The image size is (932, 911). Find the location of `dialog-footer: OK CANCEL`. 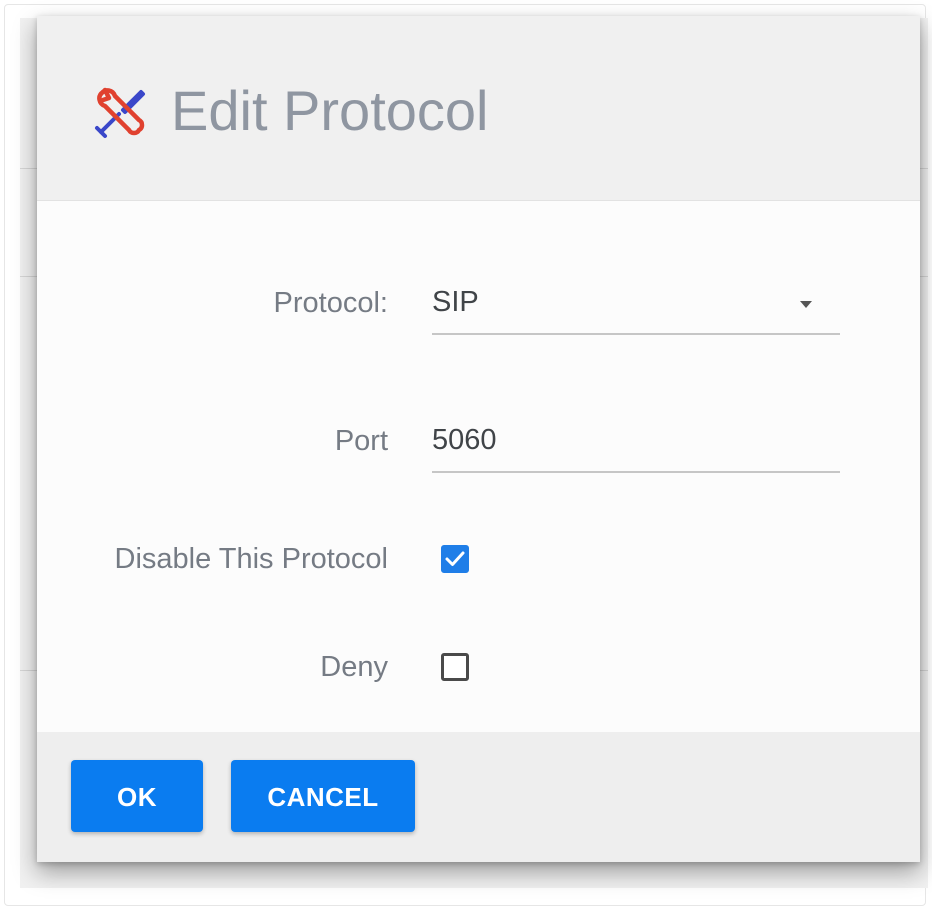

dialog-footer: OK CANCEL is located at coordinates (478, 797).